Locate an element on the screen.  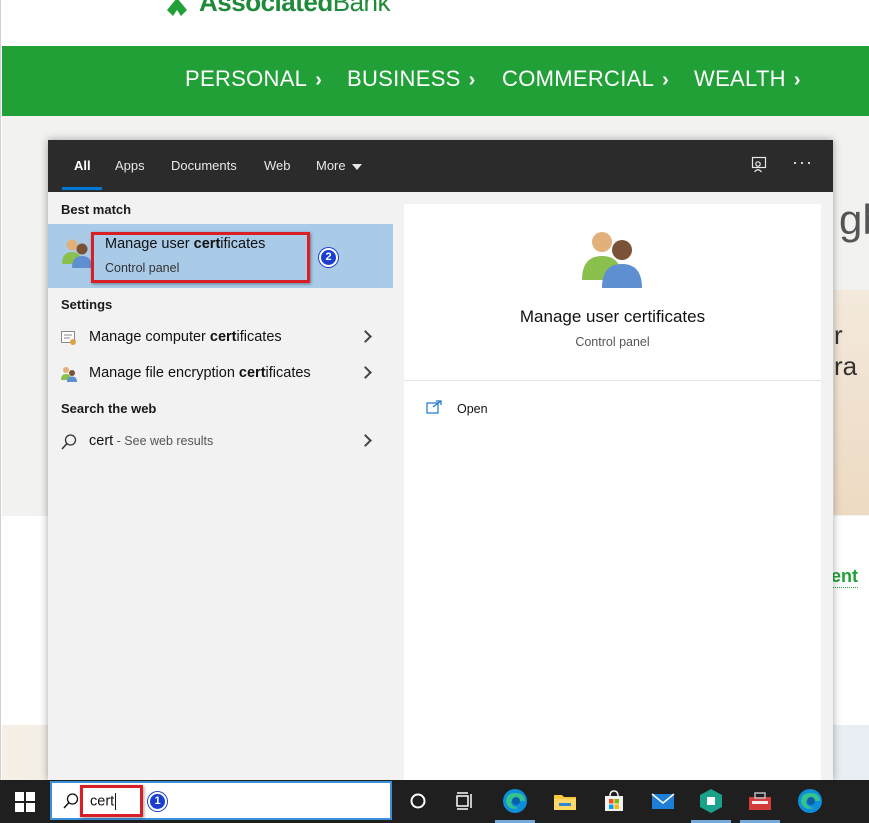
file-explorer-icon is located at coordinates (565, 801).